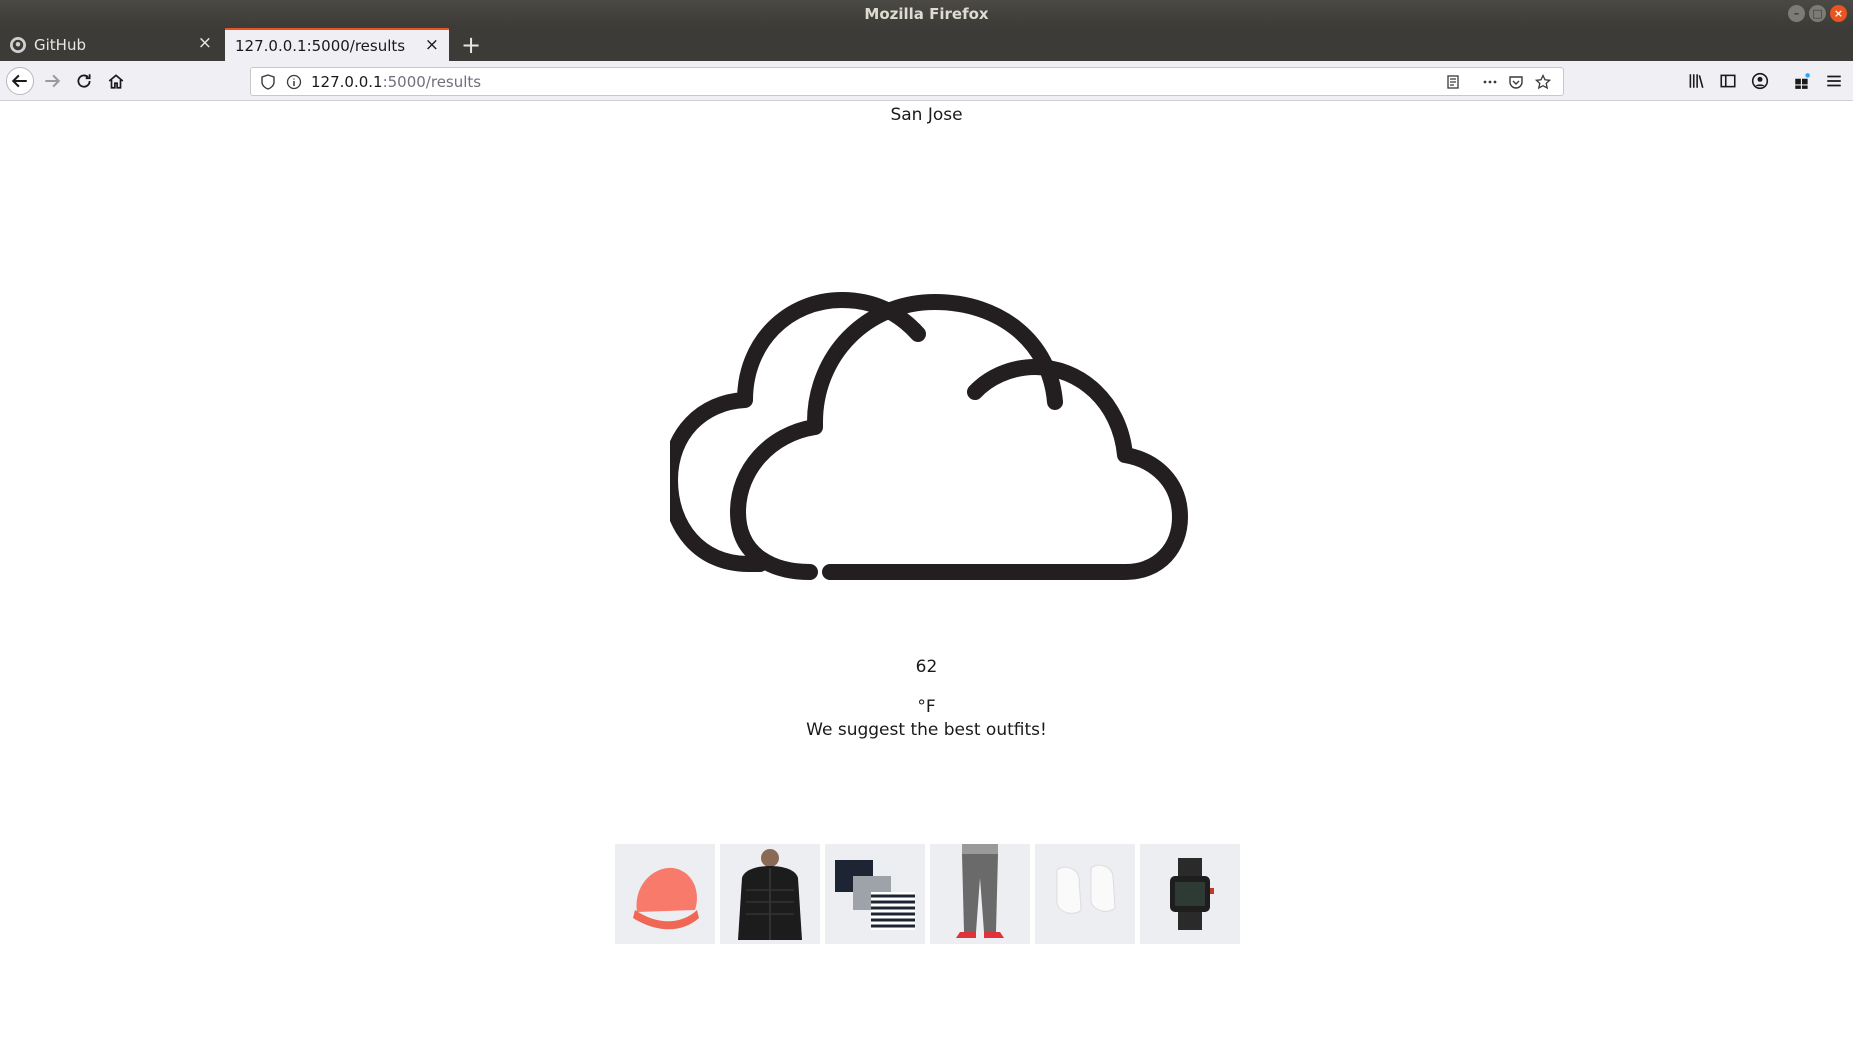 The image size is (1853, 1053). What do you see at coordinates (1453, 82) in the screenshot?
I see `reader-view-icon` at bounding box center [1453, 82].